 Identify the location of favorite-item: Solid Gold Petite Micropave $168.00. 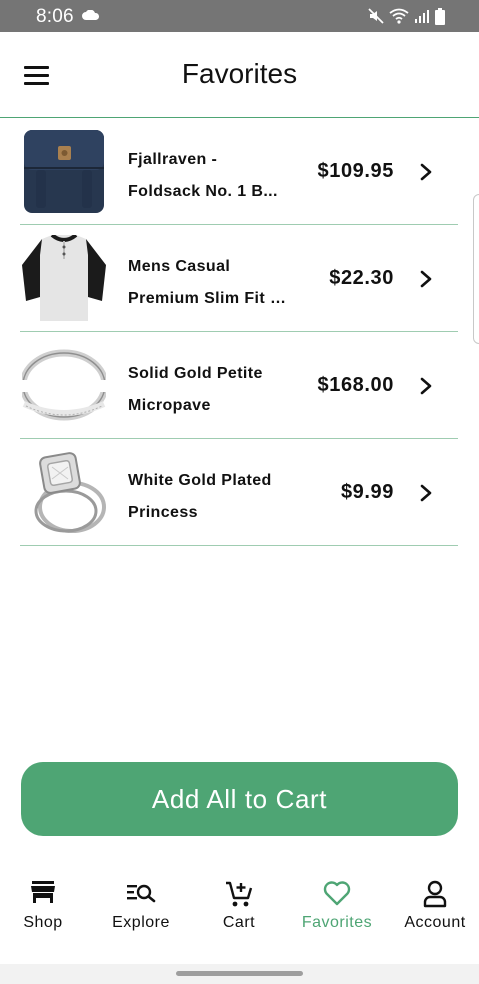
(239, 385).